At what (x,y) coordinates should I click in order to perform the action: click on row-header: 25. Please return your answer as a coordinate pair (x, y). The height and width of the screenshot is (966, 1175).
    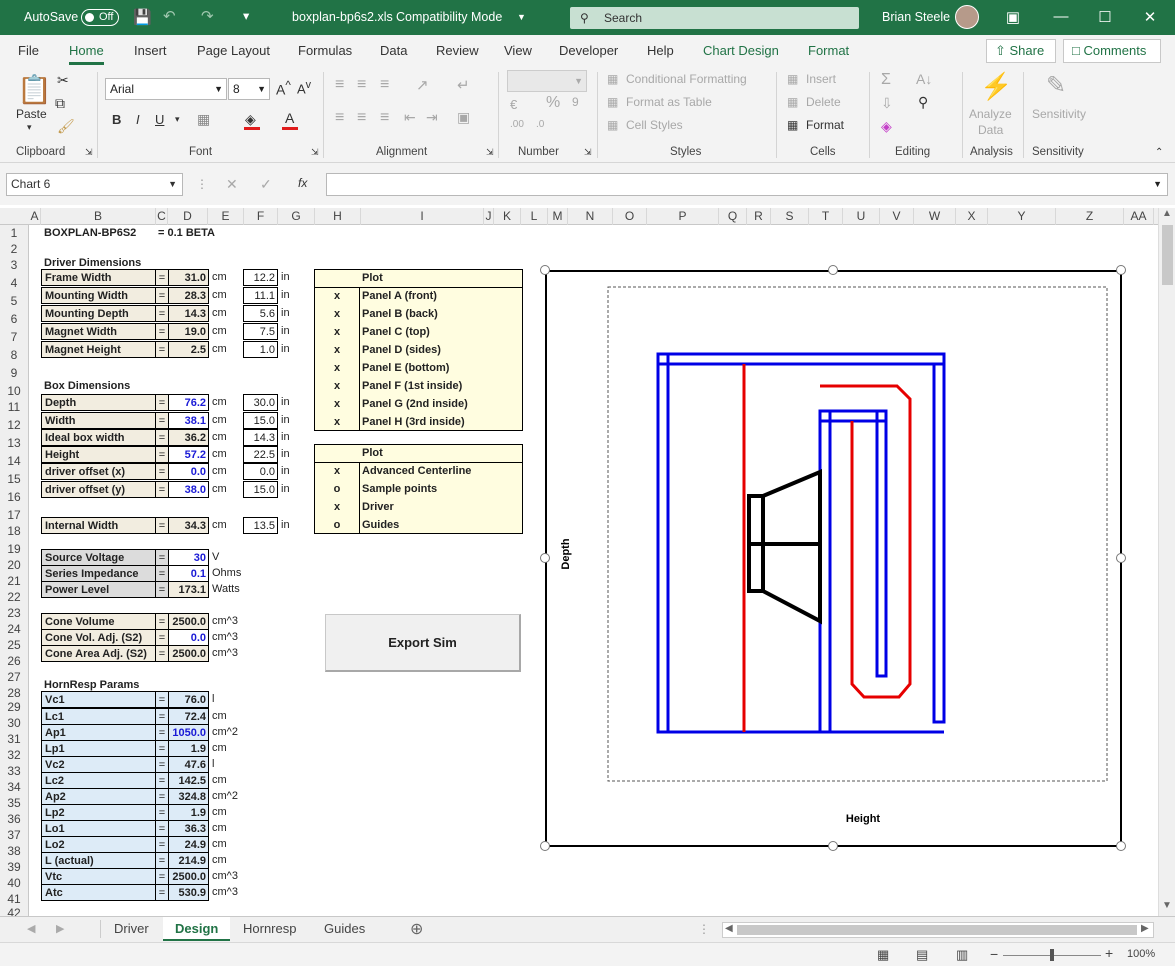
    Looking at the image, I should click on (14, 645).